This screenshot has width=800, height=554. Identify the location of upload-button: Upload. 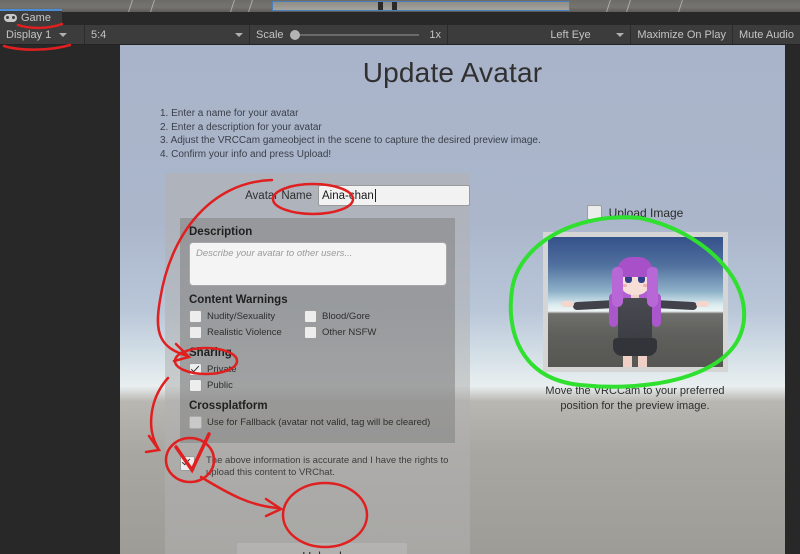
(322, 548).